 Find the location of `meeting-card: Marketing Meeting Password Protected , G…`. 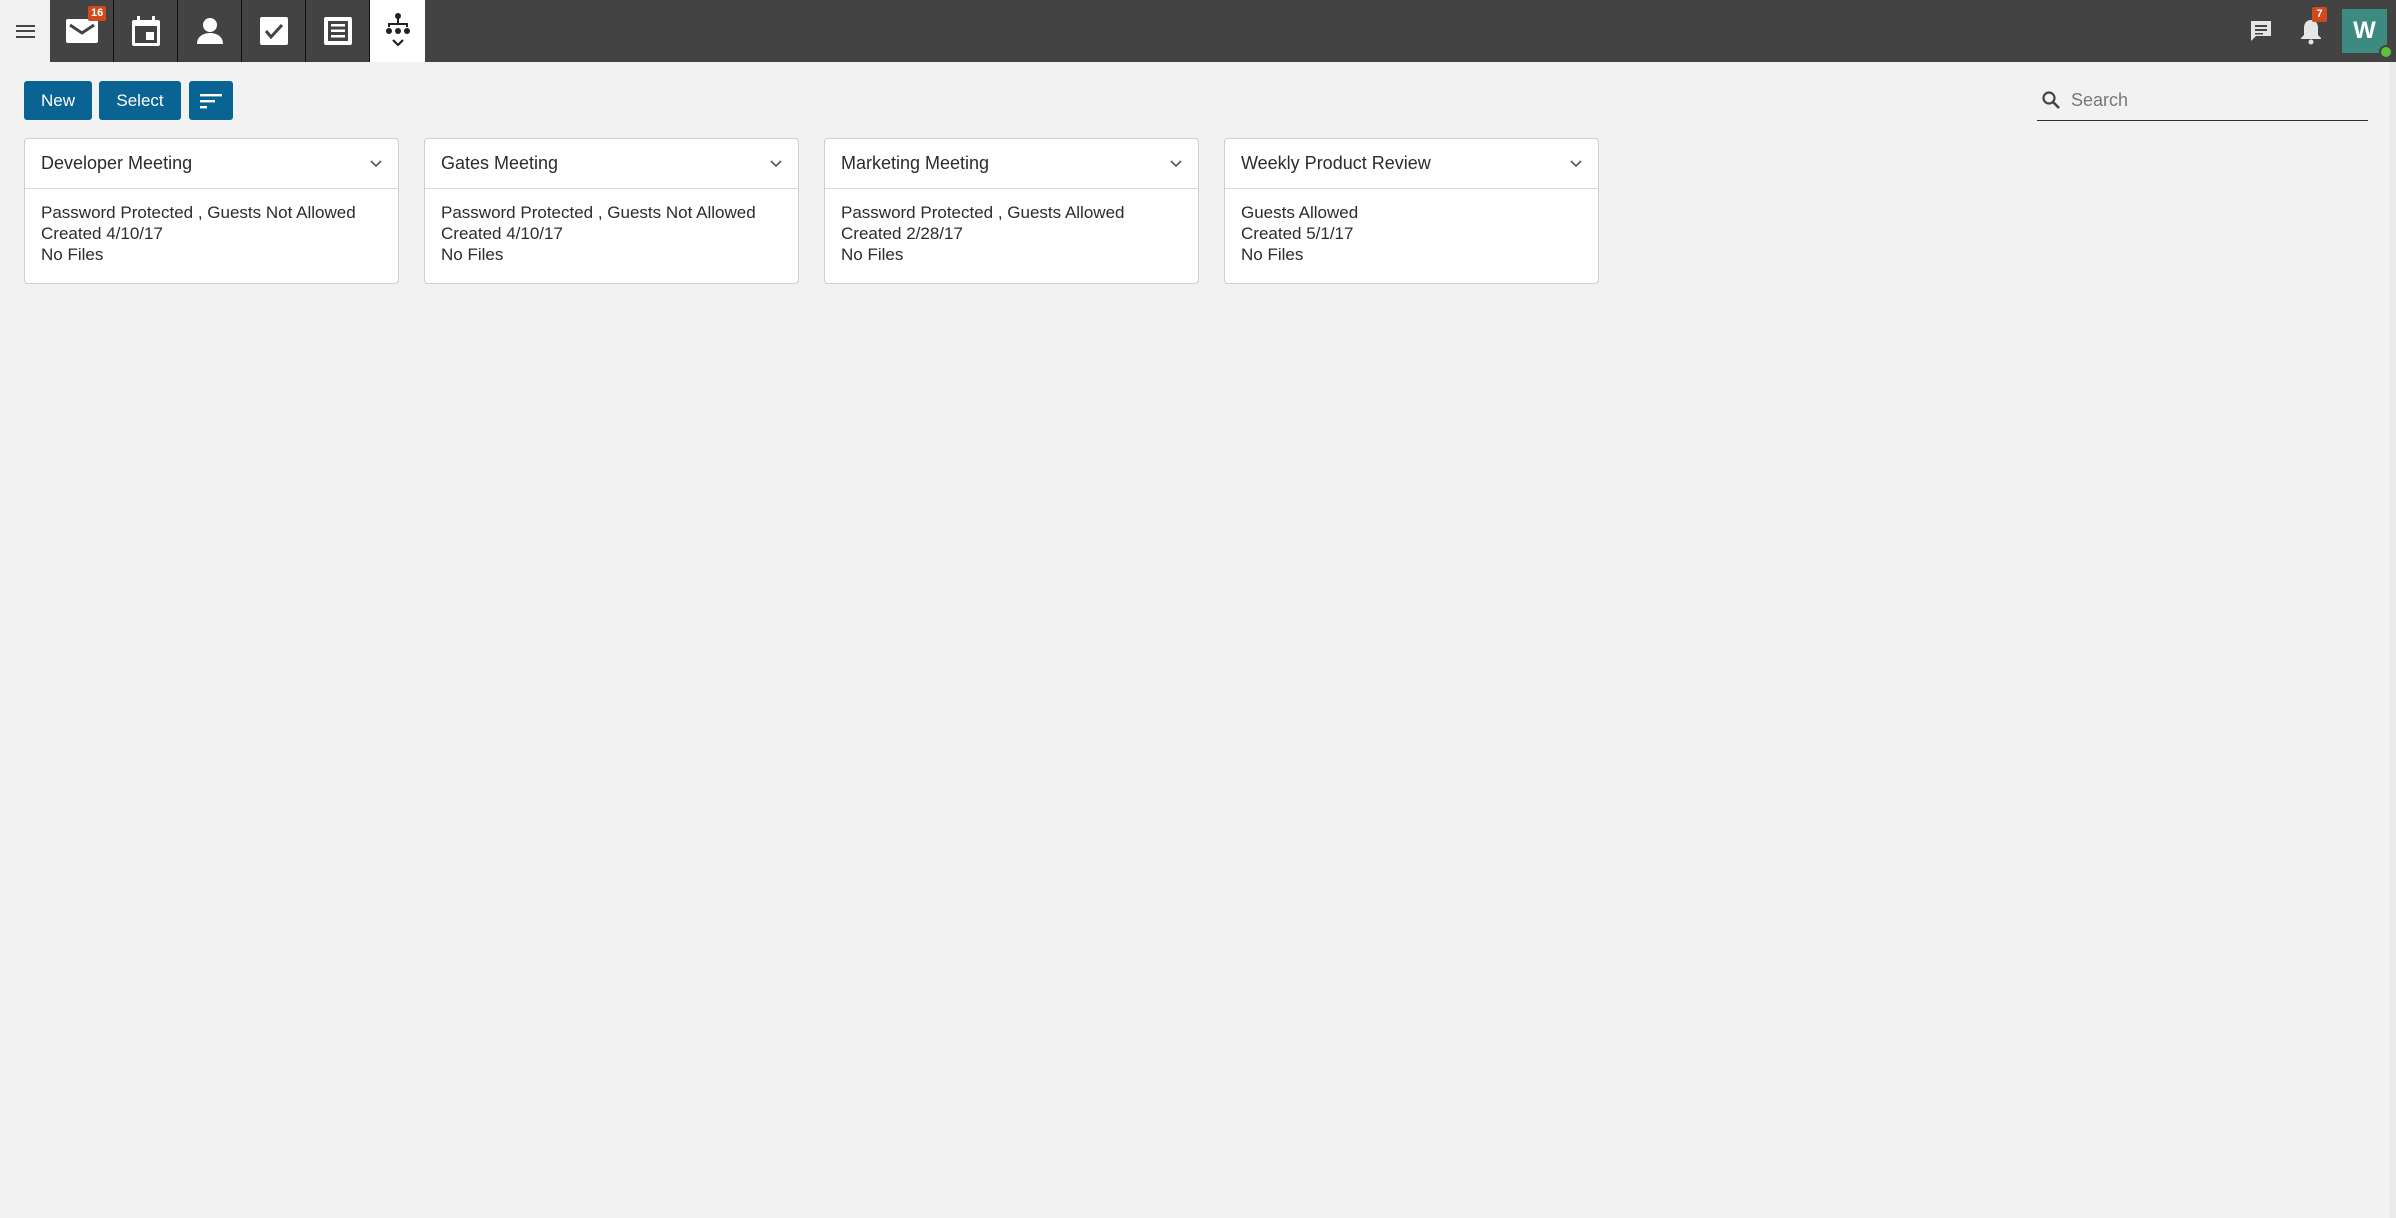

meeting-card: Marketing Meeting Password Protected , G… is located at coordinates (1011, 211).